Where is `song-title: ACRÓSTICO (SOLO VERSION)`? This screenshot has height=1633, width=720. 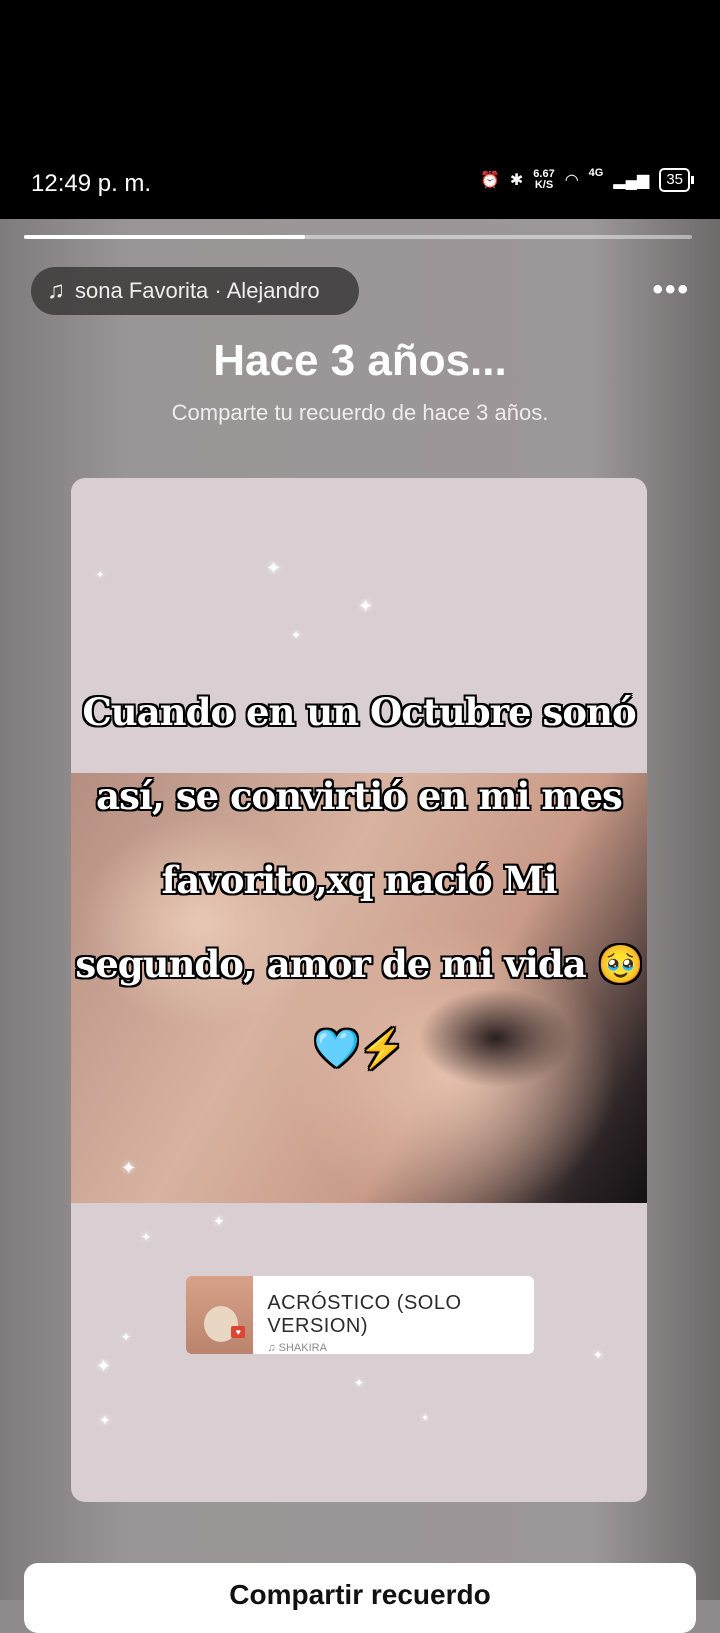
song-title: ACRÓSTICO (SOLO VERSION) is located at coordinates (364, 1314).